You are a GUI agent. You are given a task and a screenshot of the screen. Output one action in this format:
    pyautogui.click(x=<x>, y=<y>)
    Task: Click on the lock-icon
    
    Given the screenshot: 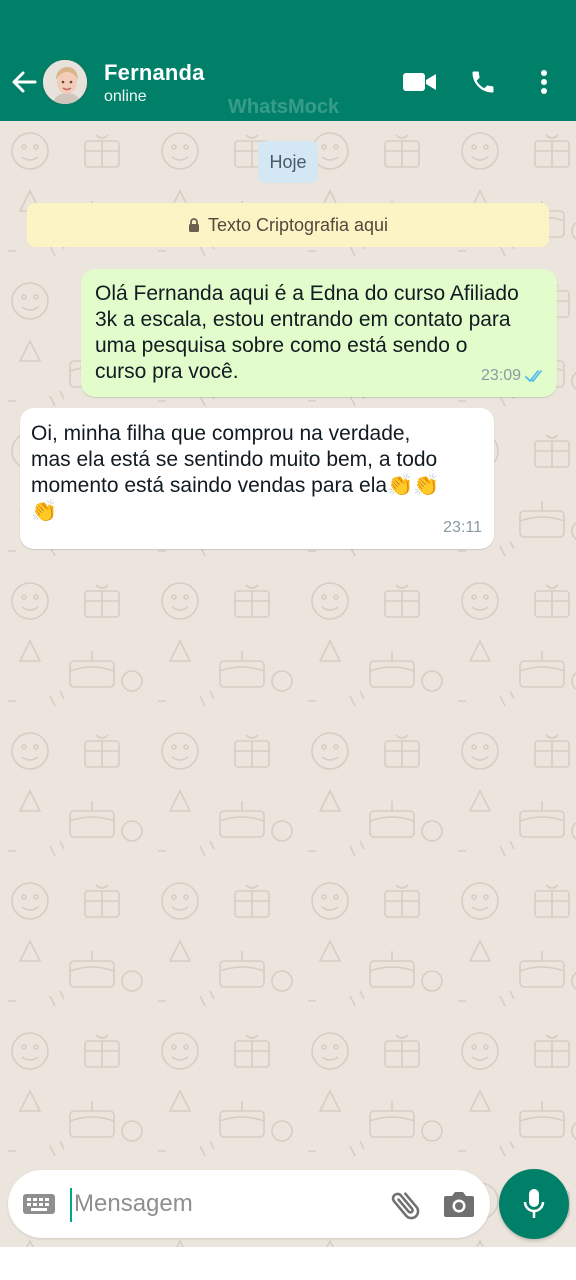 What is the action you would take?
    pyautogui.click(x=193, y=225)
    